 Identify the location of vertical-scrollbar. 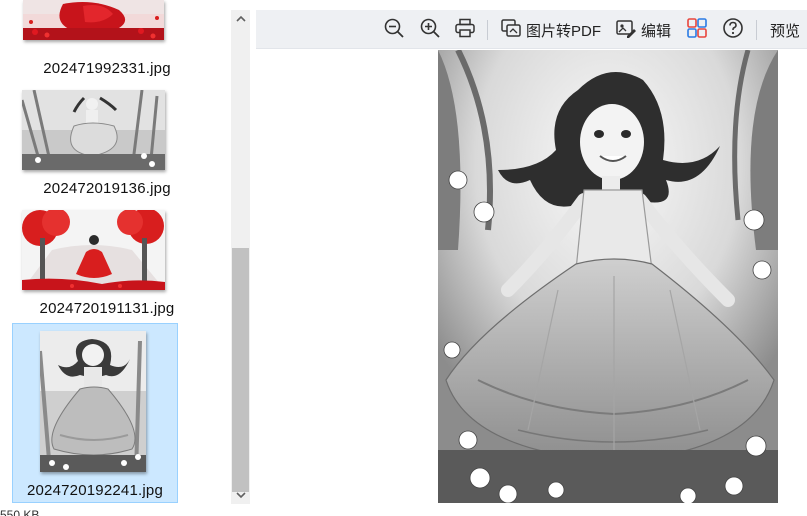
(240, 257).